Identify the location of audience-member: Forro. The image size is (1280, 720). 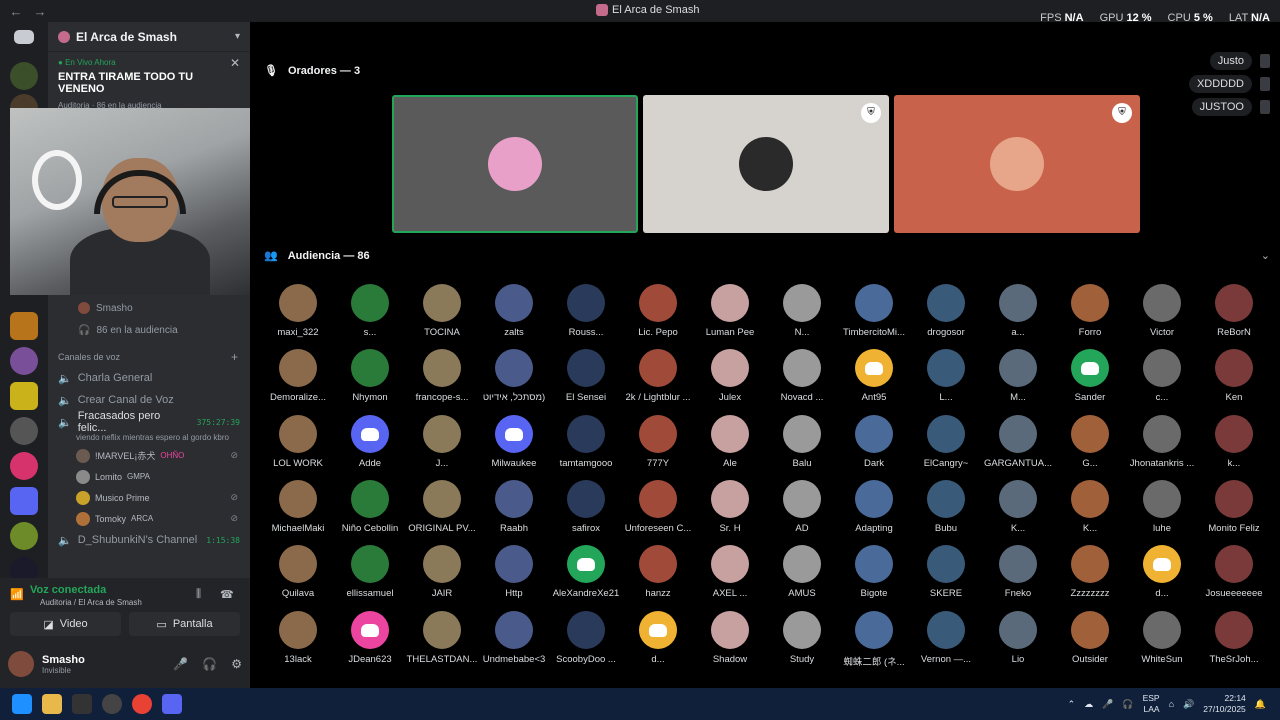
(1090, 316).